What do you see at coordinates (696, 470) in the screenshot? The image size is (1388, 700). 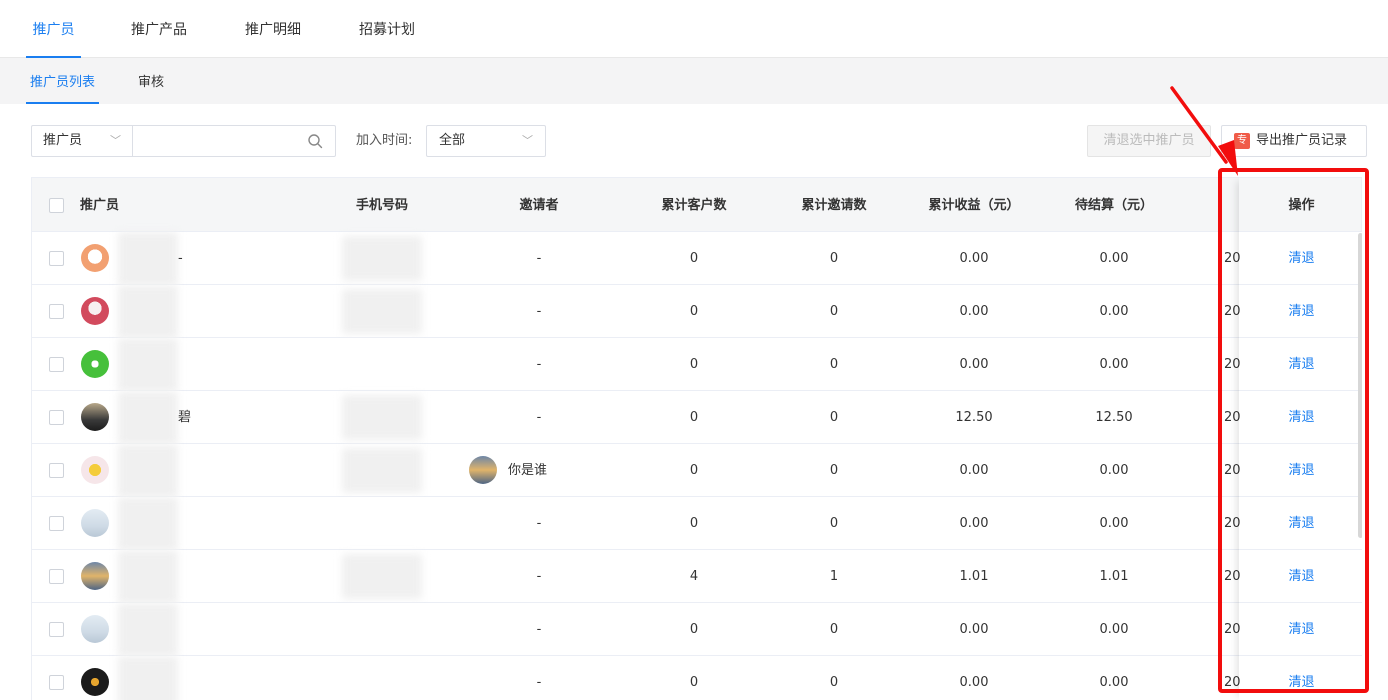 I see `table-row: 你是谁 0 0 0.00 0.00 20 清退` at bounding box center [696, 470].